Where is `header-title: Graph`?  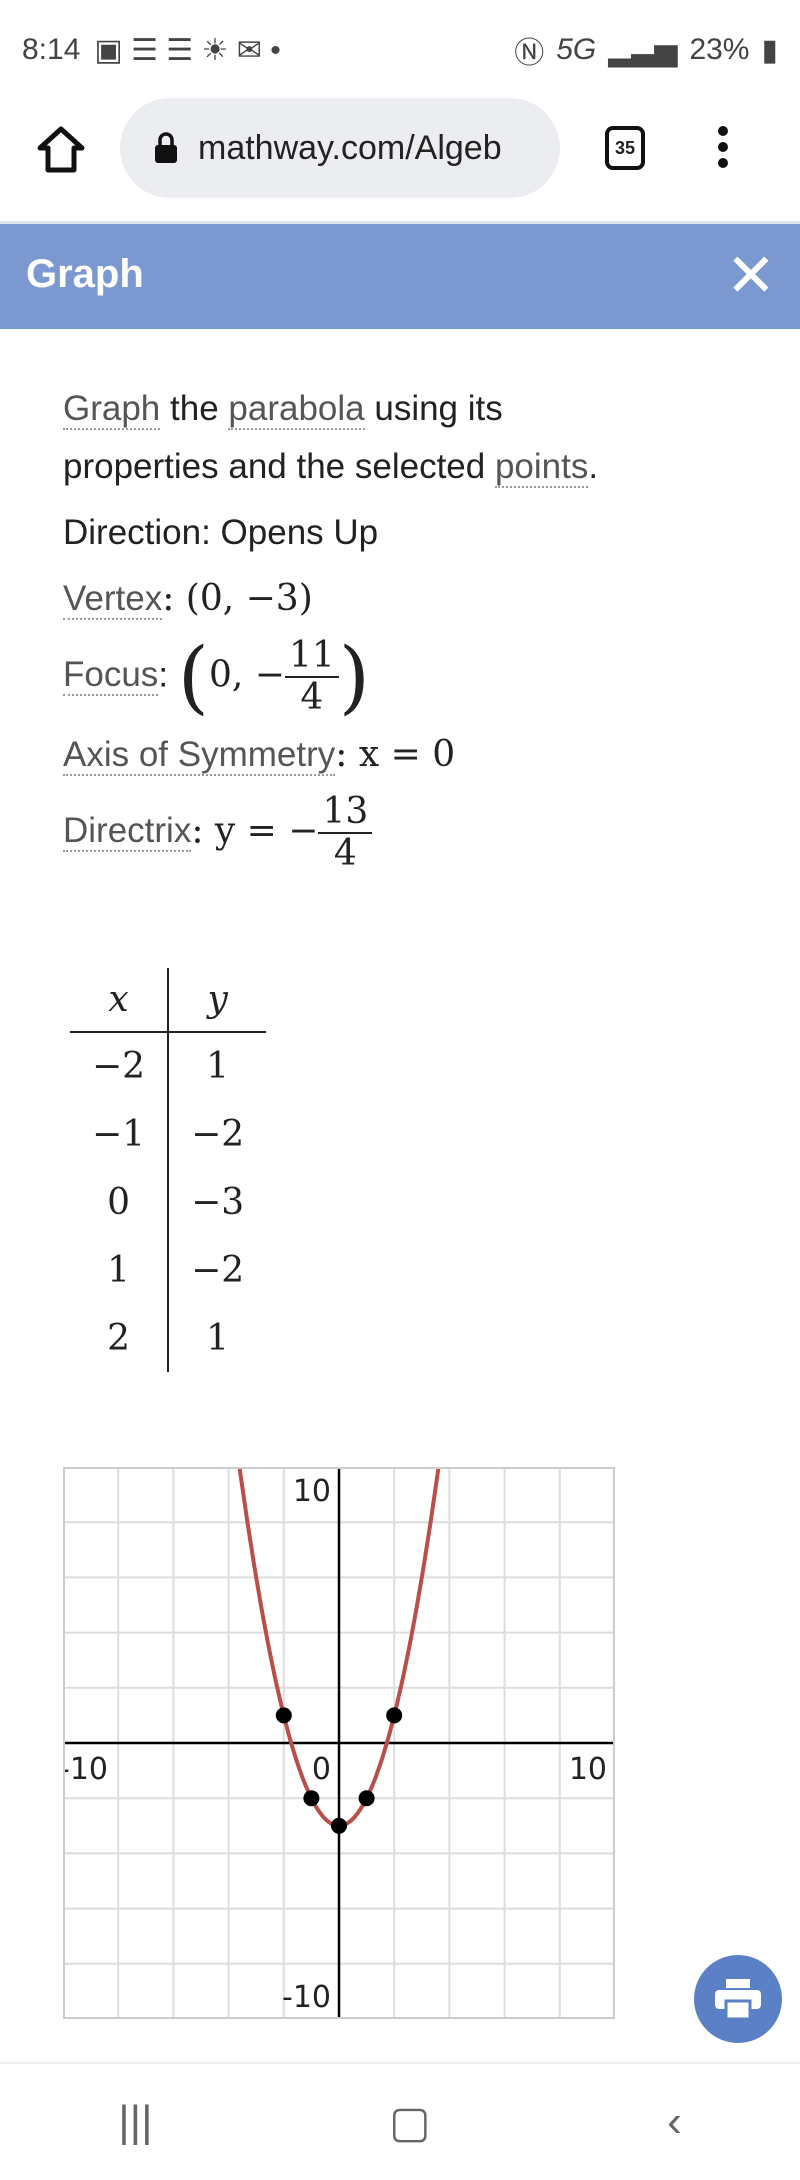 header-title: Graph is located at coordinates (85, 274).